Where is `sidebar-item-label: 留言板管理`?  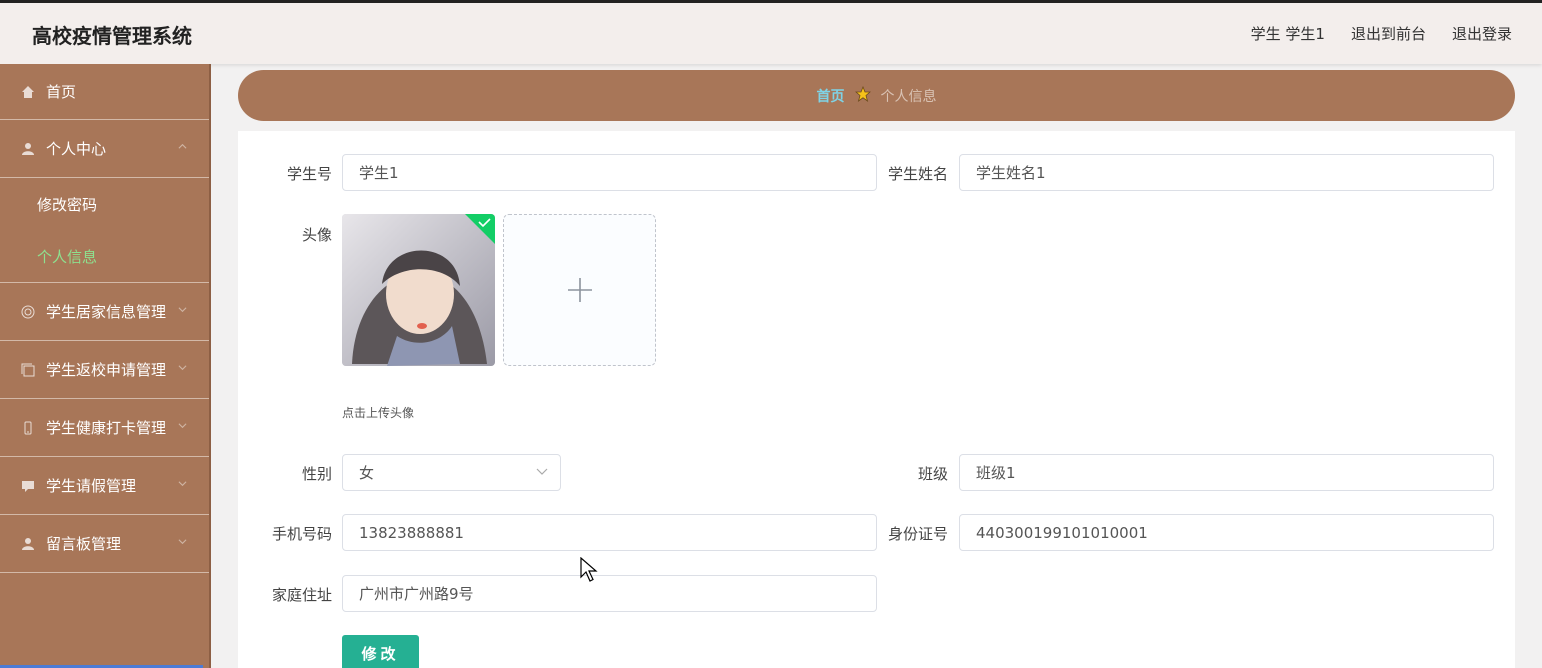
sidebar-item-label: 留言板管理 is located at coordinates (84, 544).